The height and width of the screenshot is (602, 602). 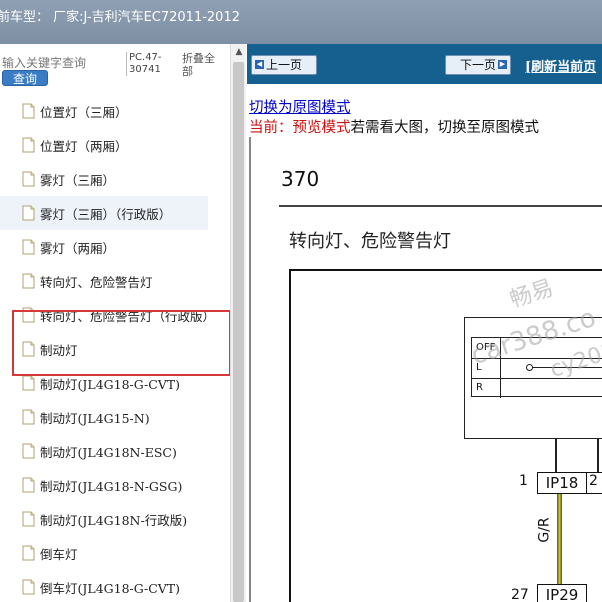 What do you see at coordinates (567, 367) in the screenshot?
I see `switch-wire` at bounding box center [567, 367].